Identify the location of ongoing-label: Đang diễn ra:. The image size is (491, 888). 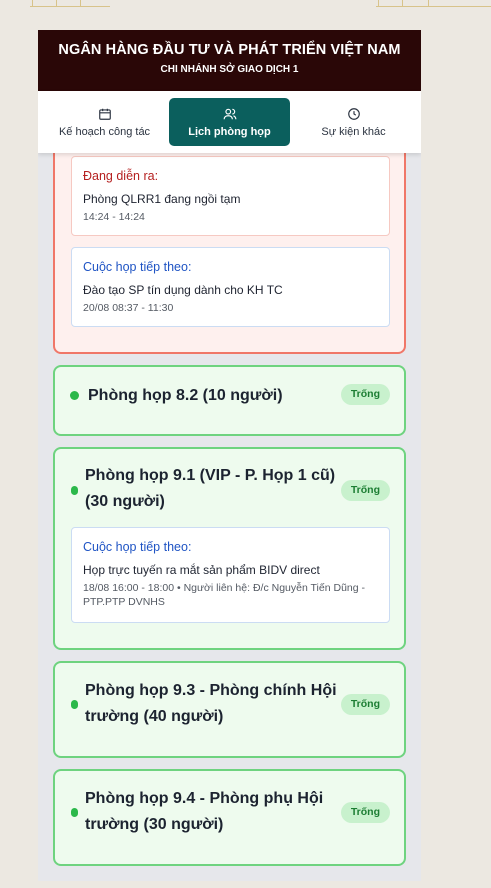
(121, 176).